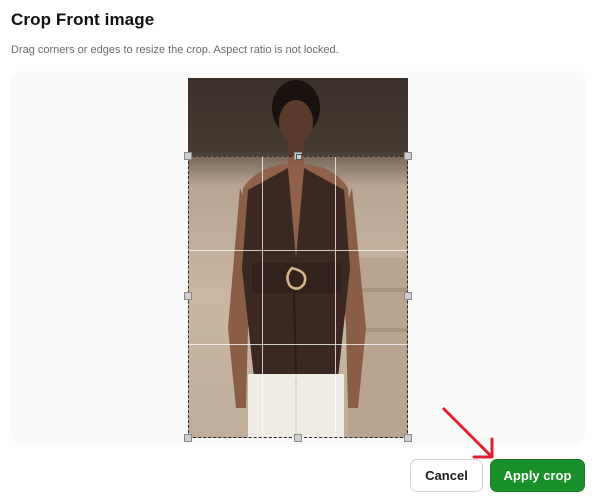 This screenshot has height=501, width=598. What do you see at coordinates (298, 156) in the screenshot?
I see `crop-handle-top` at bounding box center [298, 156].